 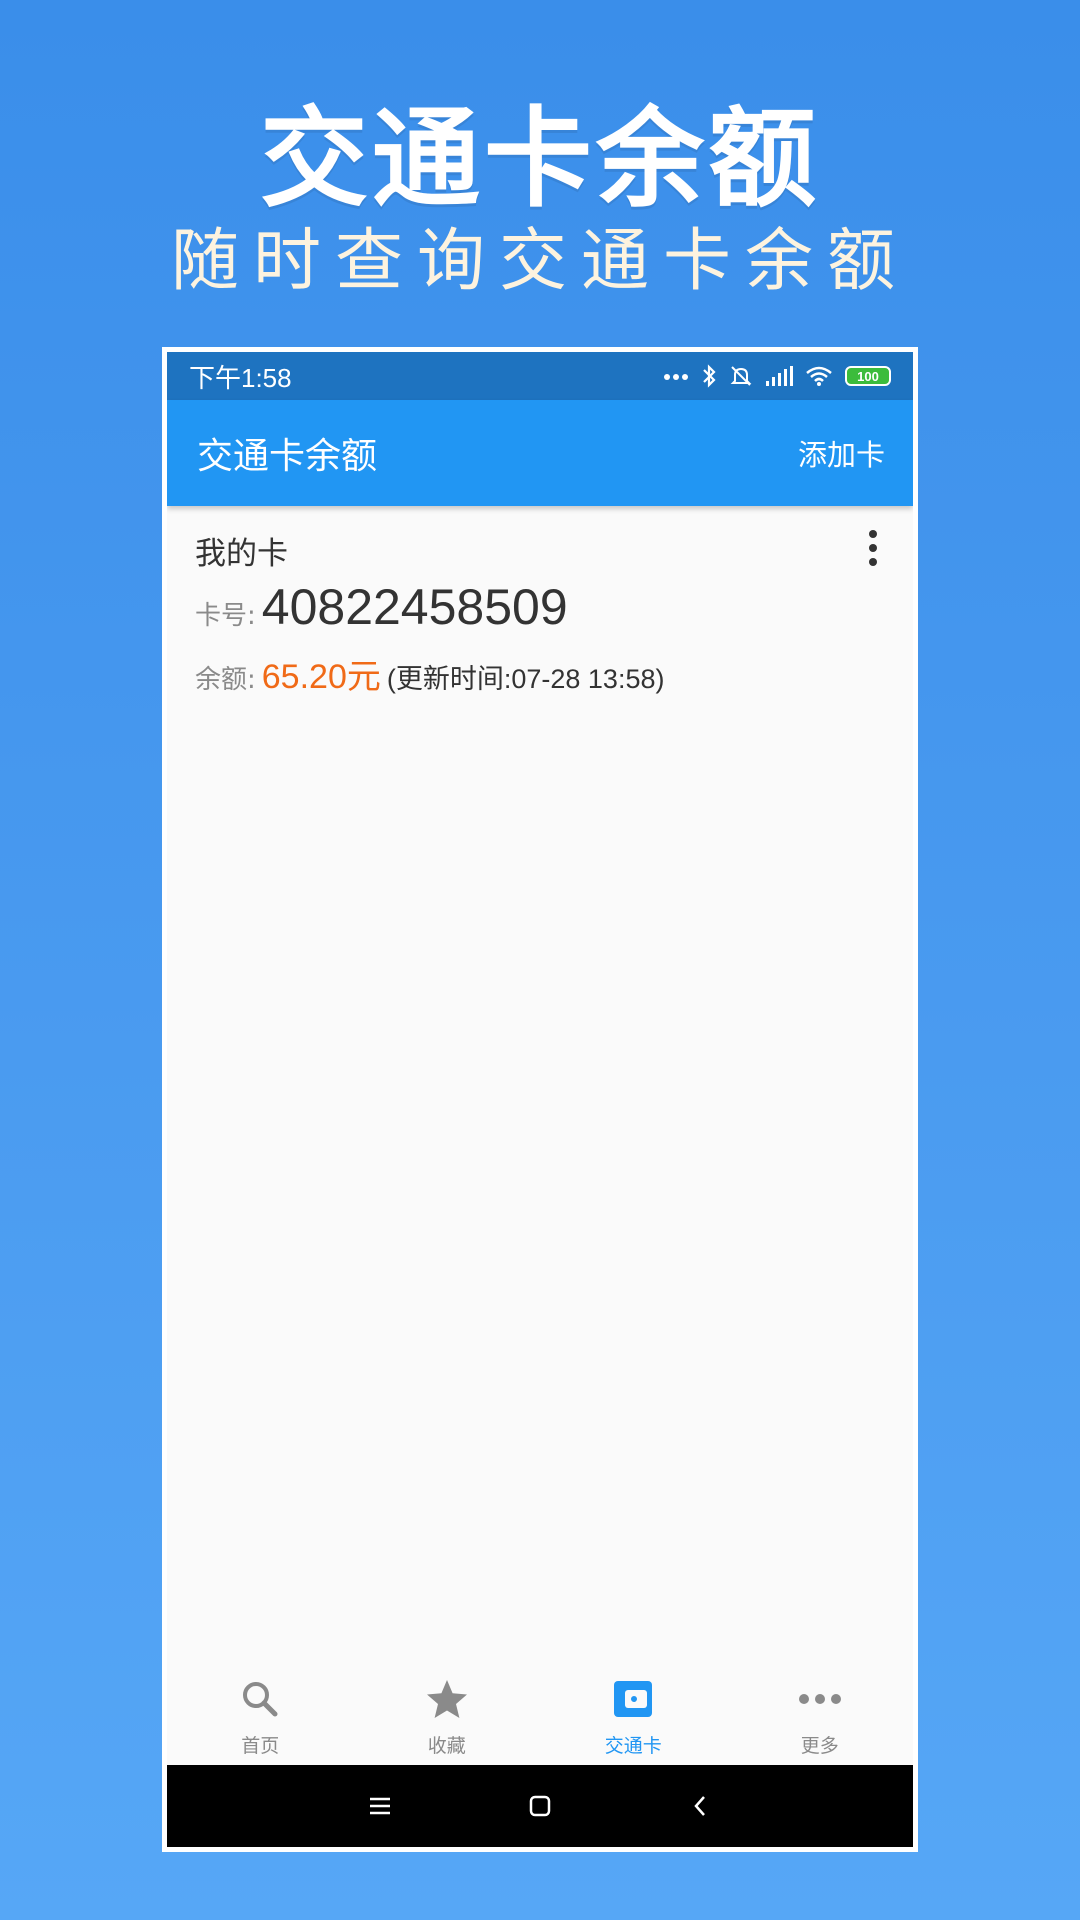 I want to click on app-title: 交通卡余额, so click(x=287, y=456).